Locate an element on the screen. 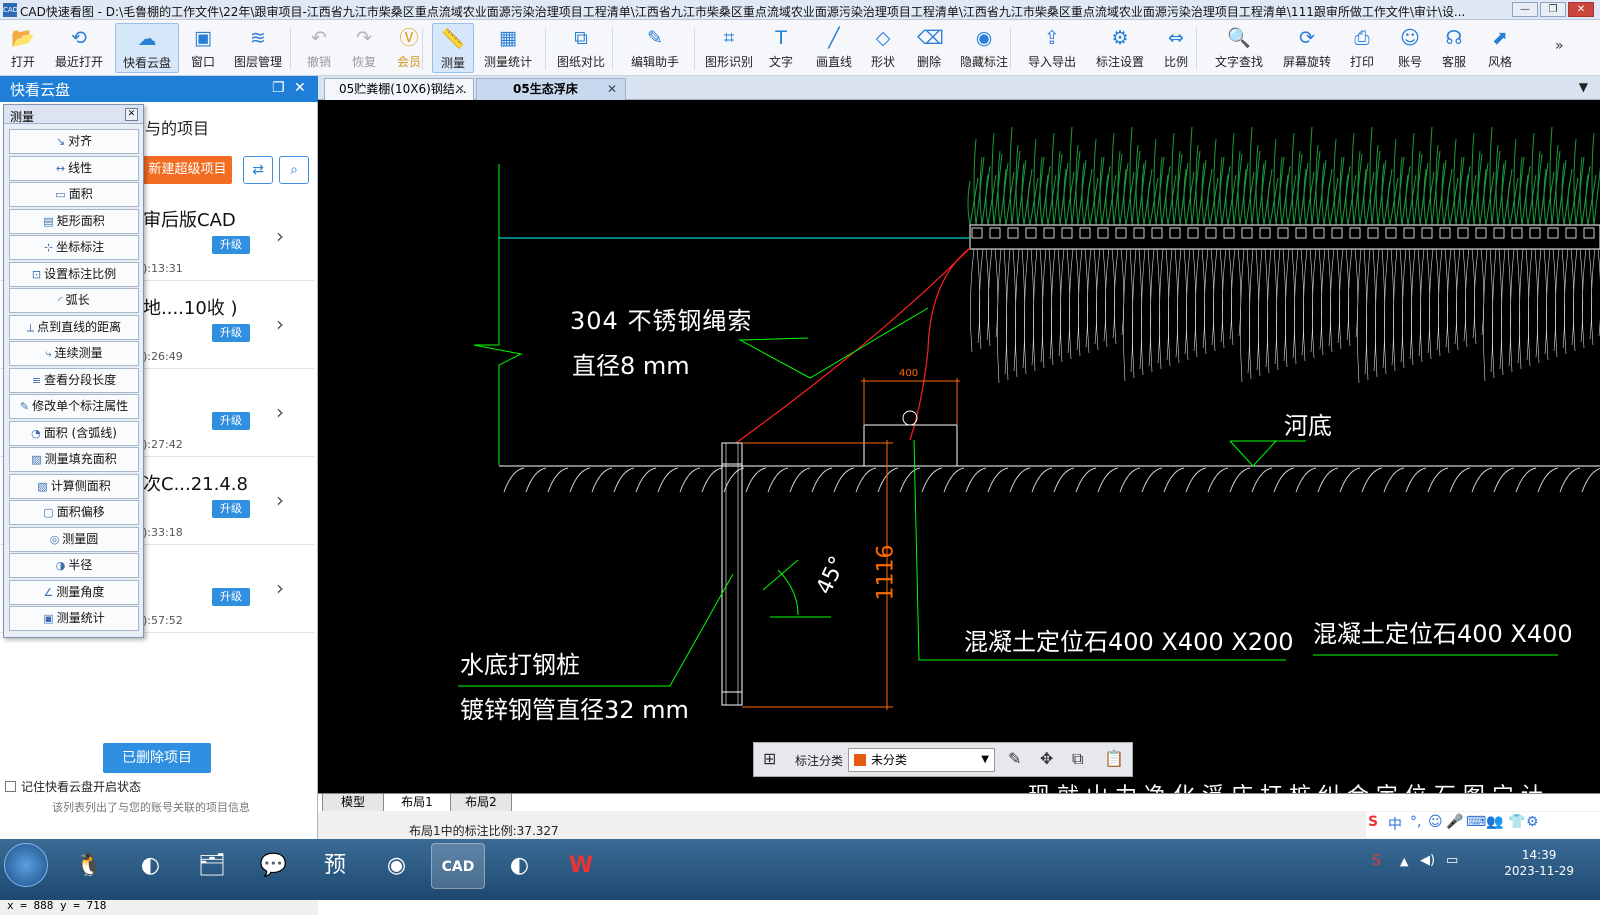  toolbar-button-undo: ↶ 撤销 is located at coordinates (319, 48).